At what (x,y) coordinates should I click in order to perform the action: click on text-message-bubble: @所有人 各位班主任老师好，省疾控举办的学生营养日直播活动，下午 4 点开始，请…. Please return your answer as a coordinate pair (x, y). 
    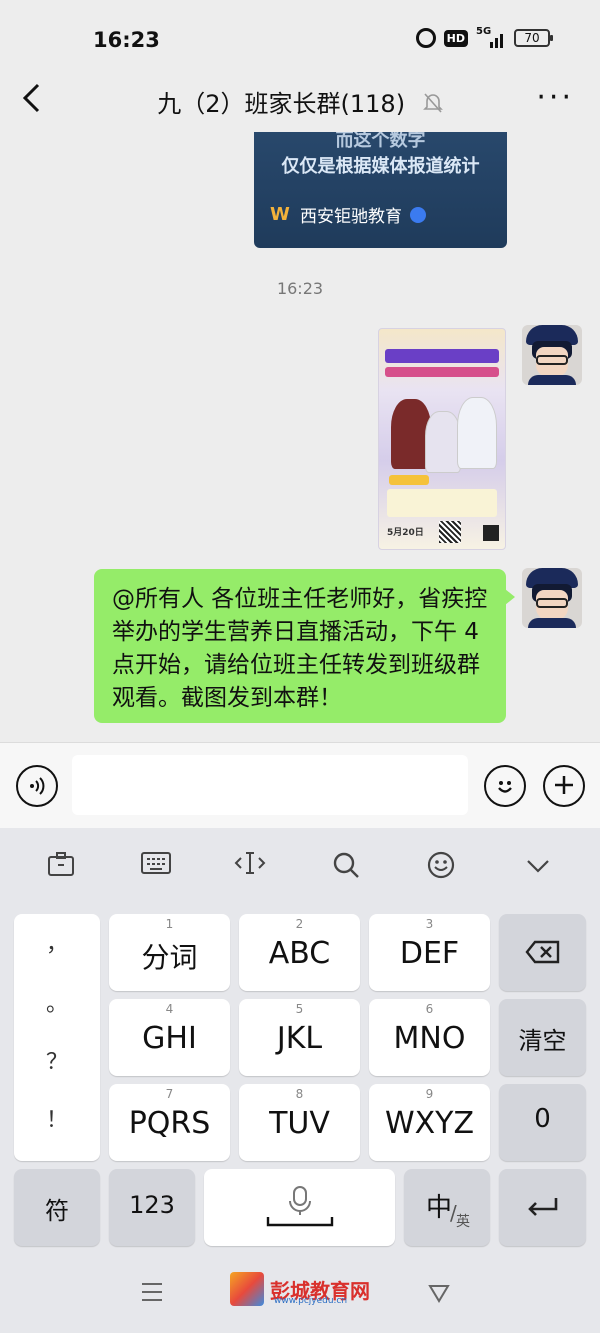
    Looking at the image, I should click on (304, 646).